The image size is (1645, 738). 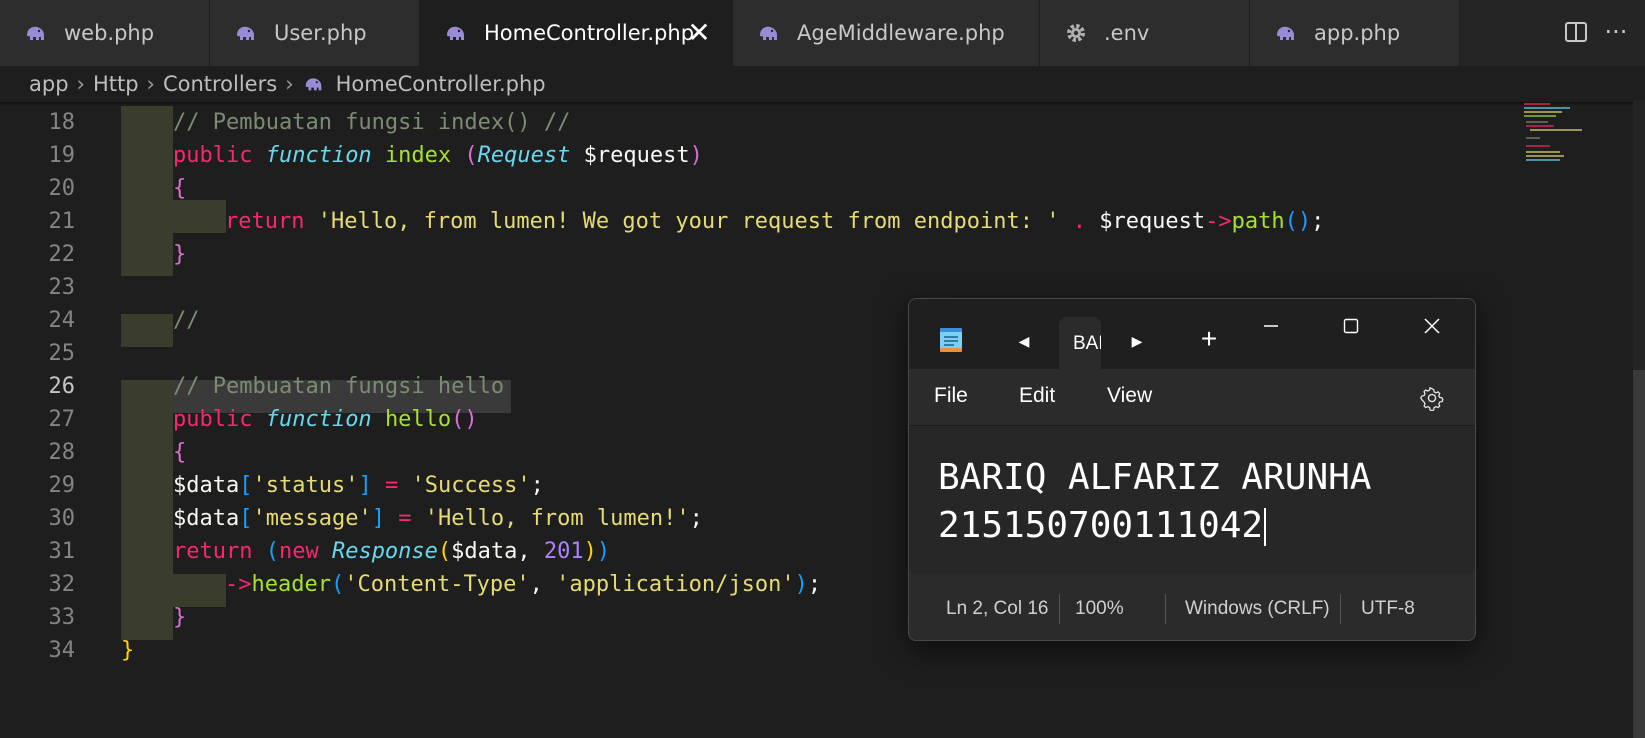 I want to click on code-text: {, so click(x=179, y=452).